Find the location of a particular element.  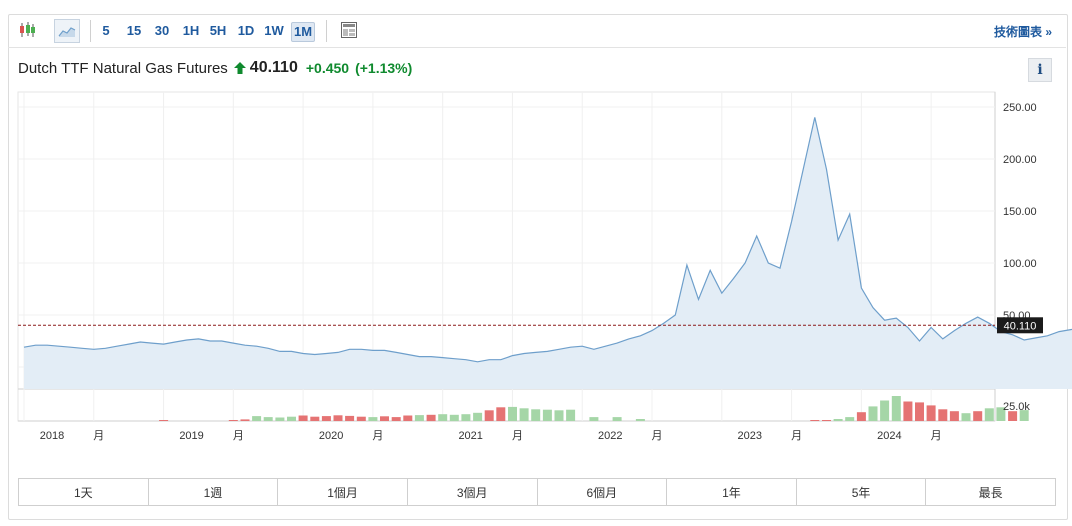

range-selector: 1天 1週 1個月 3個月 6個月 1年 5年 最長 is located at coordinates (537, 492).